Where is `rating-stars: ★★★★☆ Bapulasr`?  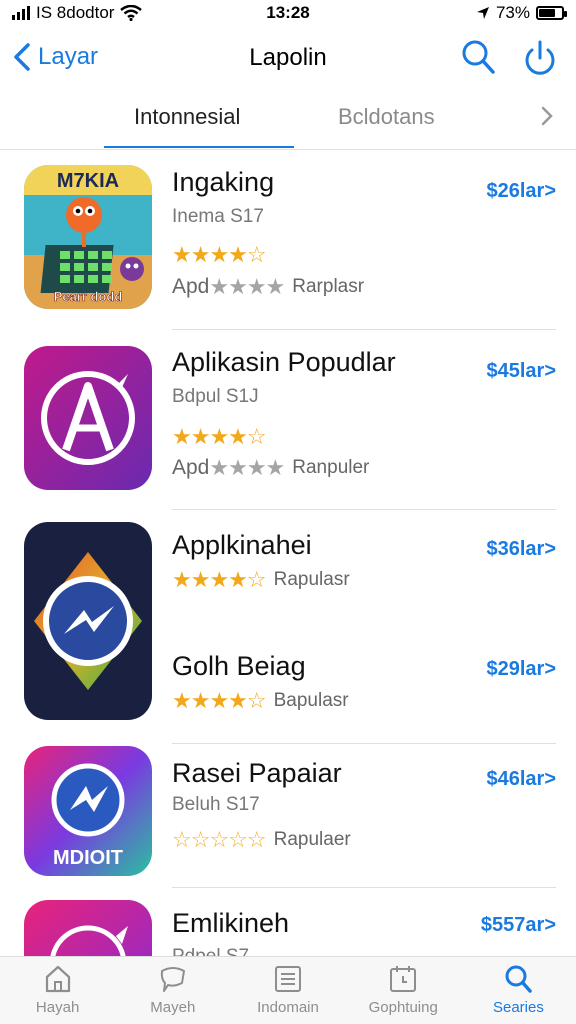 rating-stars: ★★★★☆ Bapulasr is located at coordinates (260, 701).